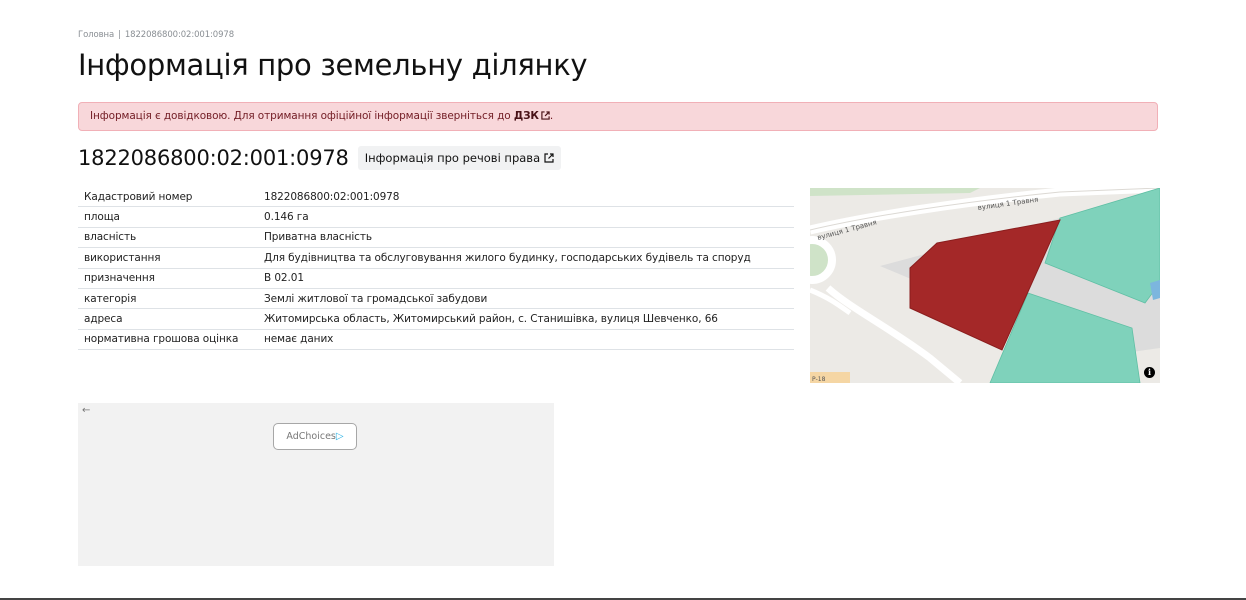  I want to click on table-row: нормативна грошова оцінка немає даних, so click(436, 340).